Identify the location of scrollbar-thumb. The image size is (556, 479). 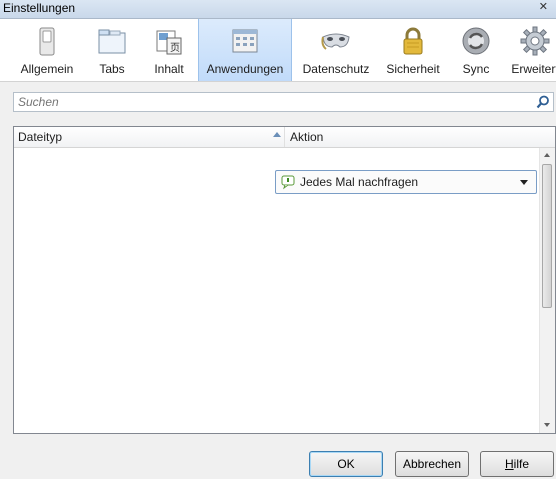
(547, 236).